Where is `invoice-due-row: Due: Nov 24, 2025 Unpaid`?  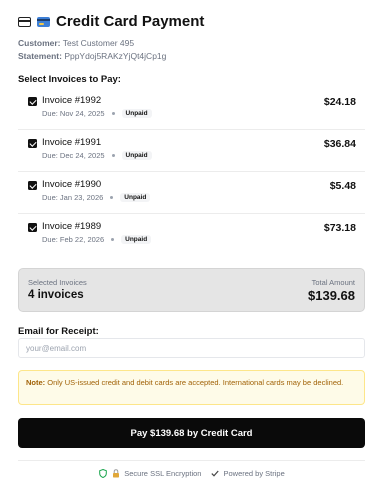 invoice-due-row: Due: Nov 24, 2025 Unpaid is located at coordinates (97, 113).